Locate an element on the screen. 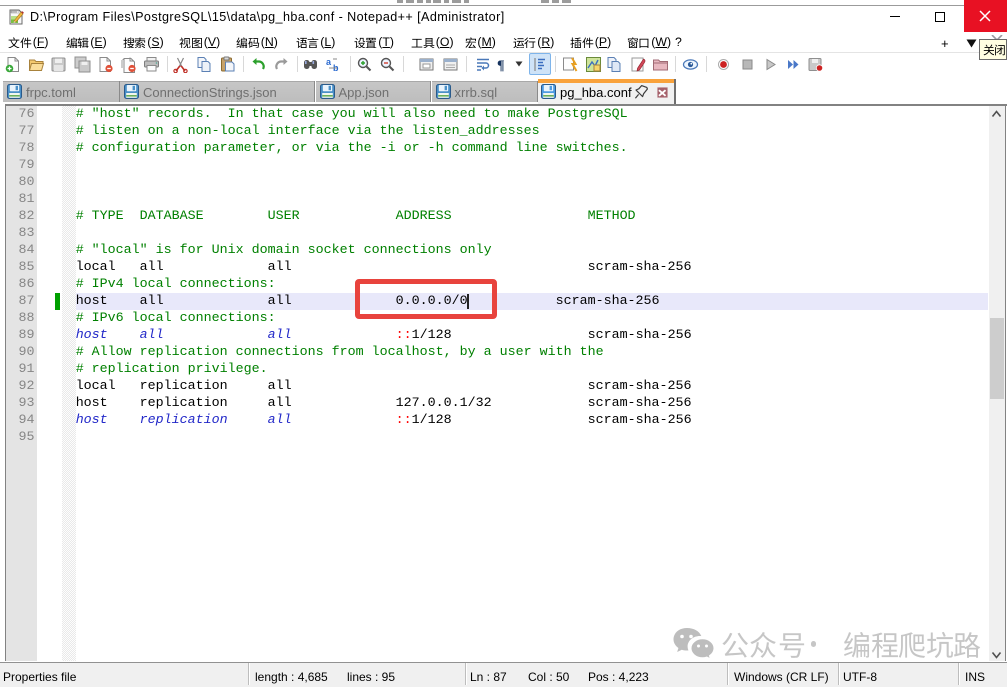  svg-text: a is located at coordinates (329, 62).